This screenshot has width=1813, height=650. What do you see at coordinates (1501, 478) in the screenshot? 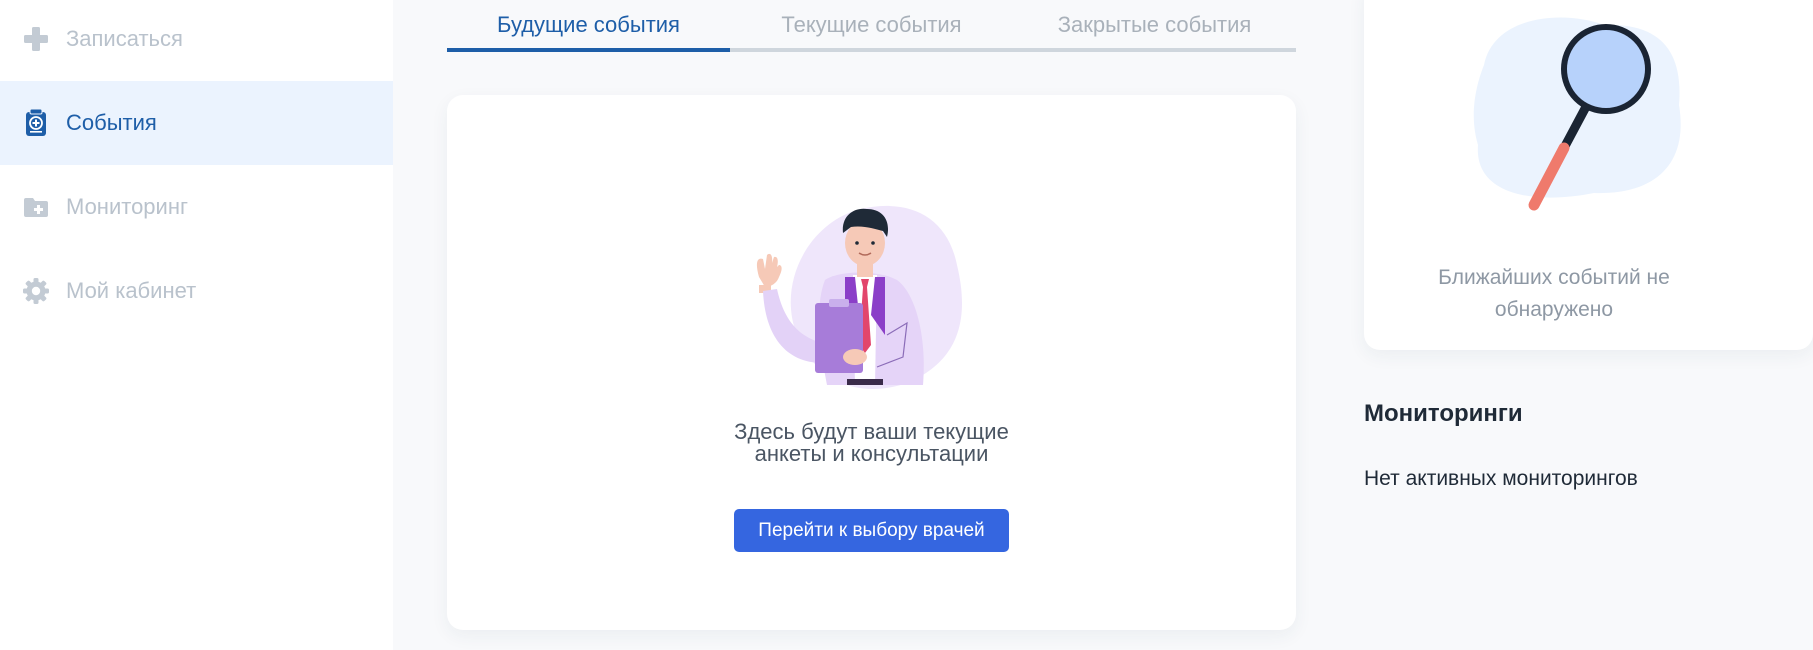
I see `monitorings-empty-message: Нет активных мониторингов` at bounding box center [1501, 478].